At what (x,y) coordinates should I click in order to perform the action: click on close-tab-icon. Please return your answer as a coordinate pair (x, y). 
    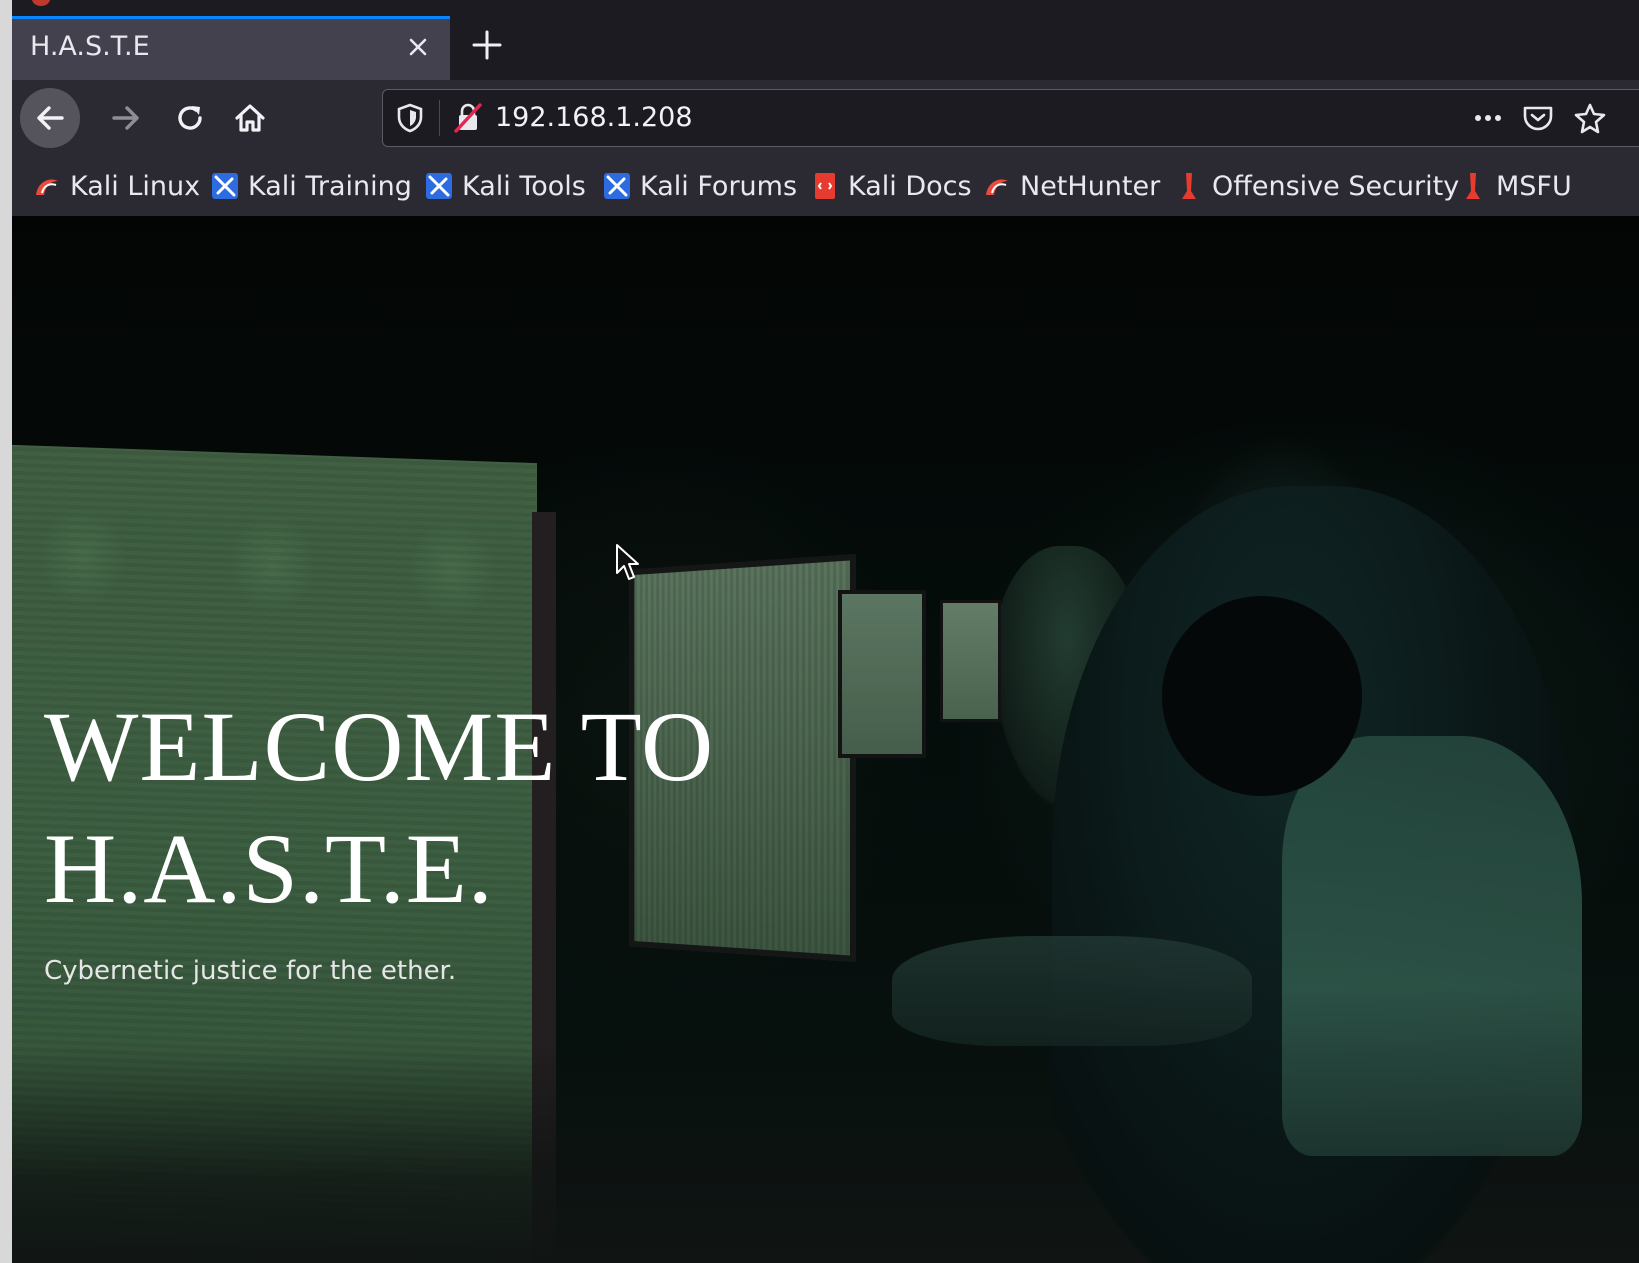
    Looking at the image, I should click on (418, 47).